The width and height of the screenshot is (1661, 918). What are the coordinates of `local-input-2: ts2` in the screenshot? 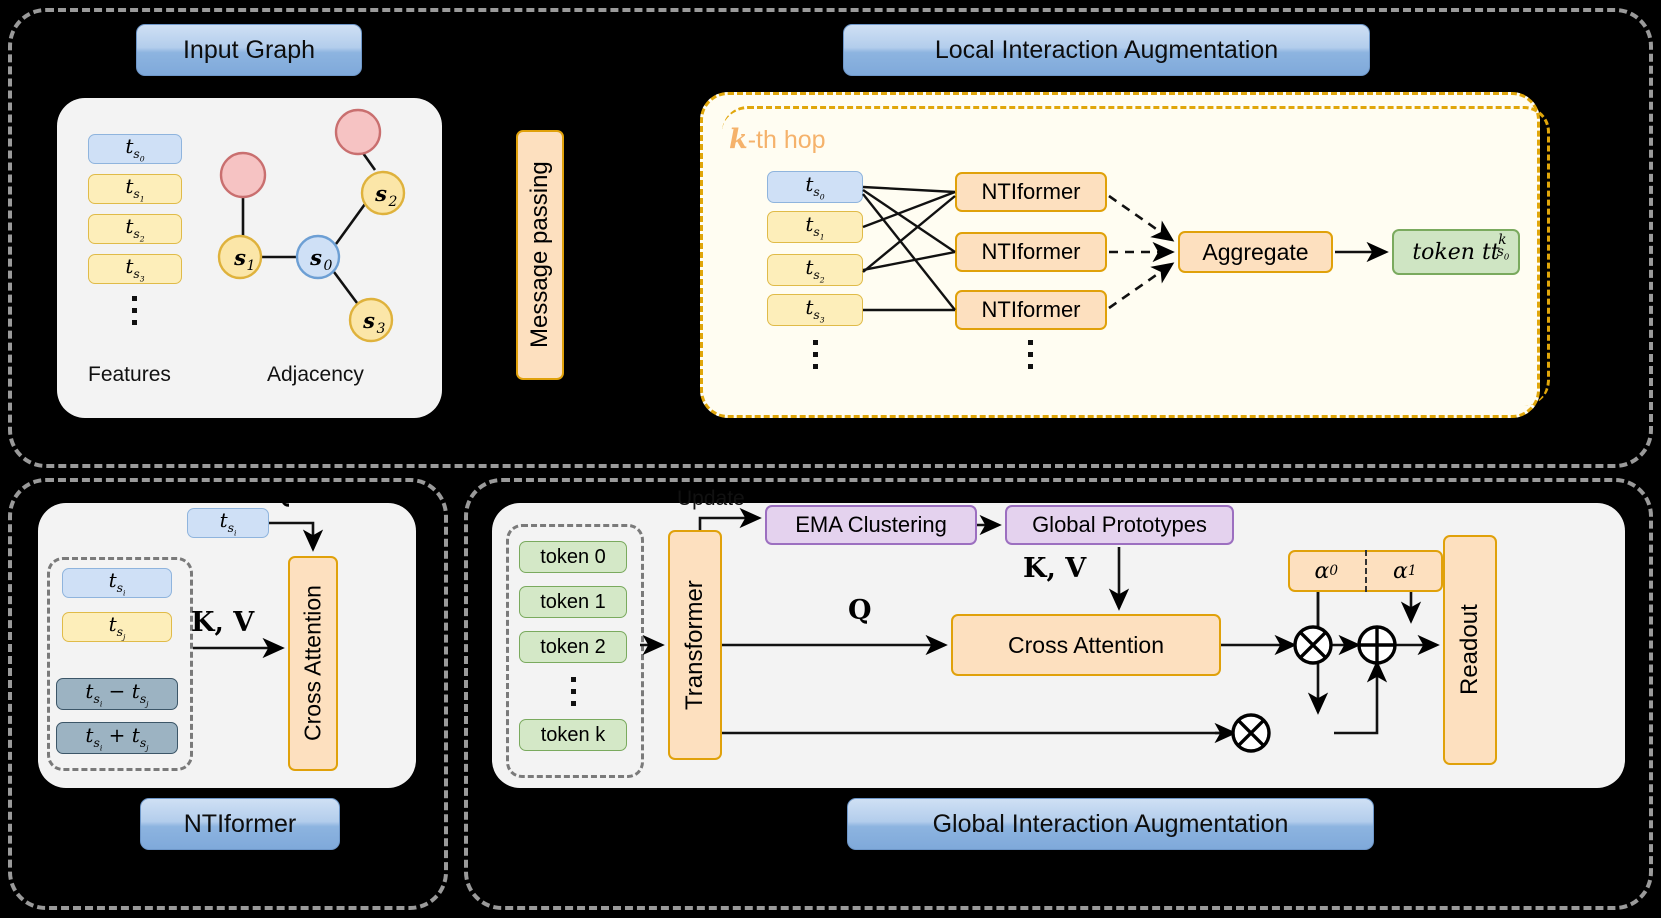 It's located at (815, 270).